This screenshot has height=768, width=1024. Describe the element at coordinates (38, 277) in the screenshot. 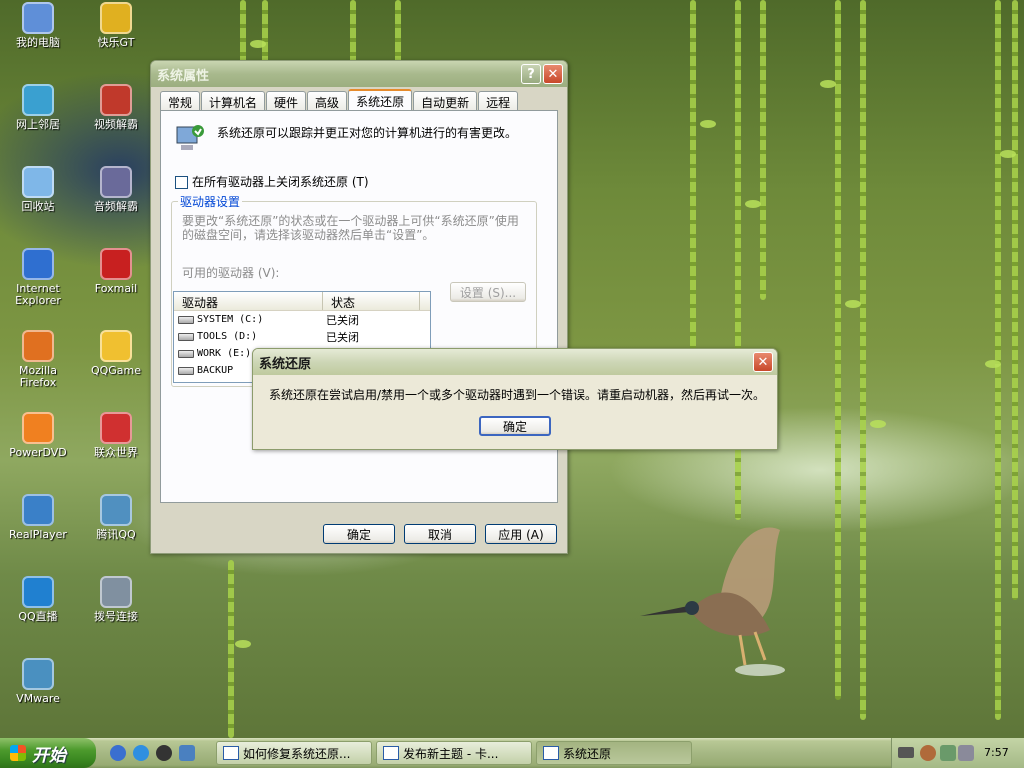

I see `desktop-shortcut: Internet Explorer` at that location.